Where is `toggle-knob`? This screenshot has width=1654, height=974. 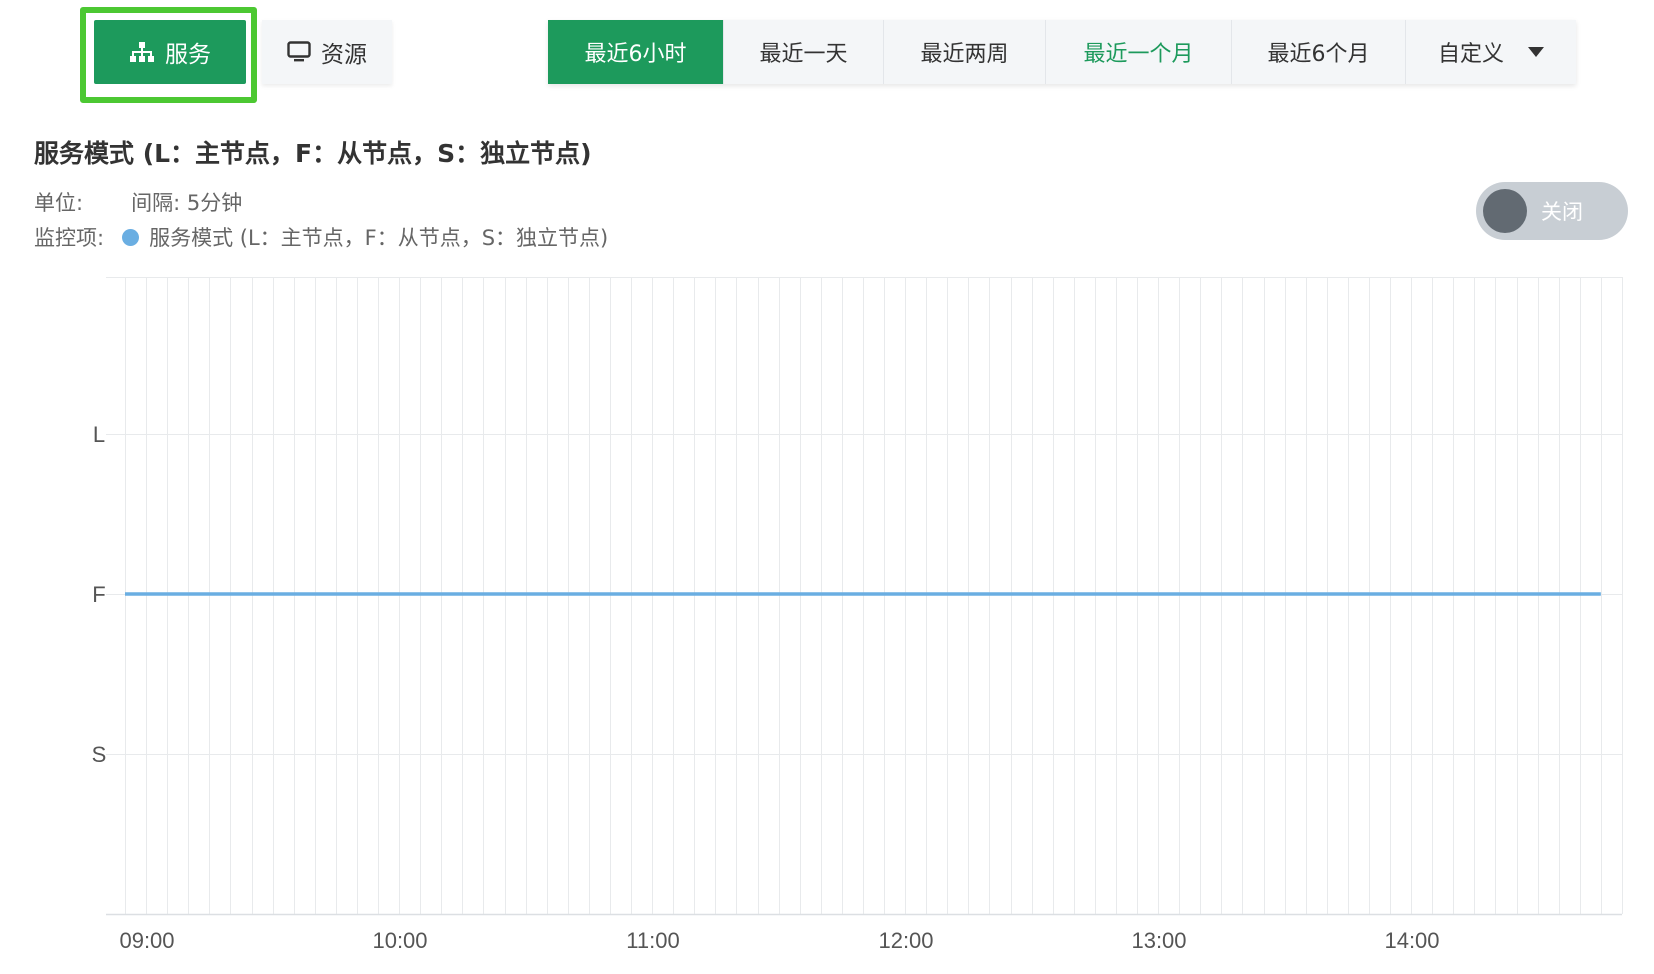
toggle-knob is located at coordinates (1505, 211).